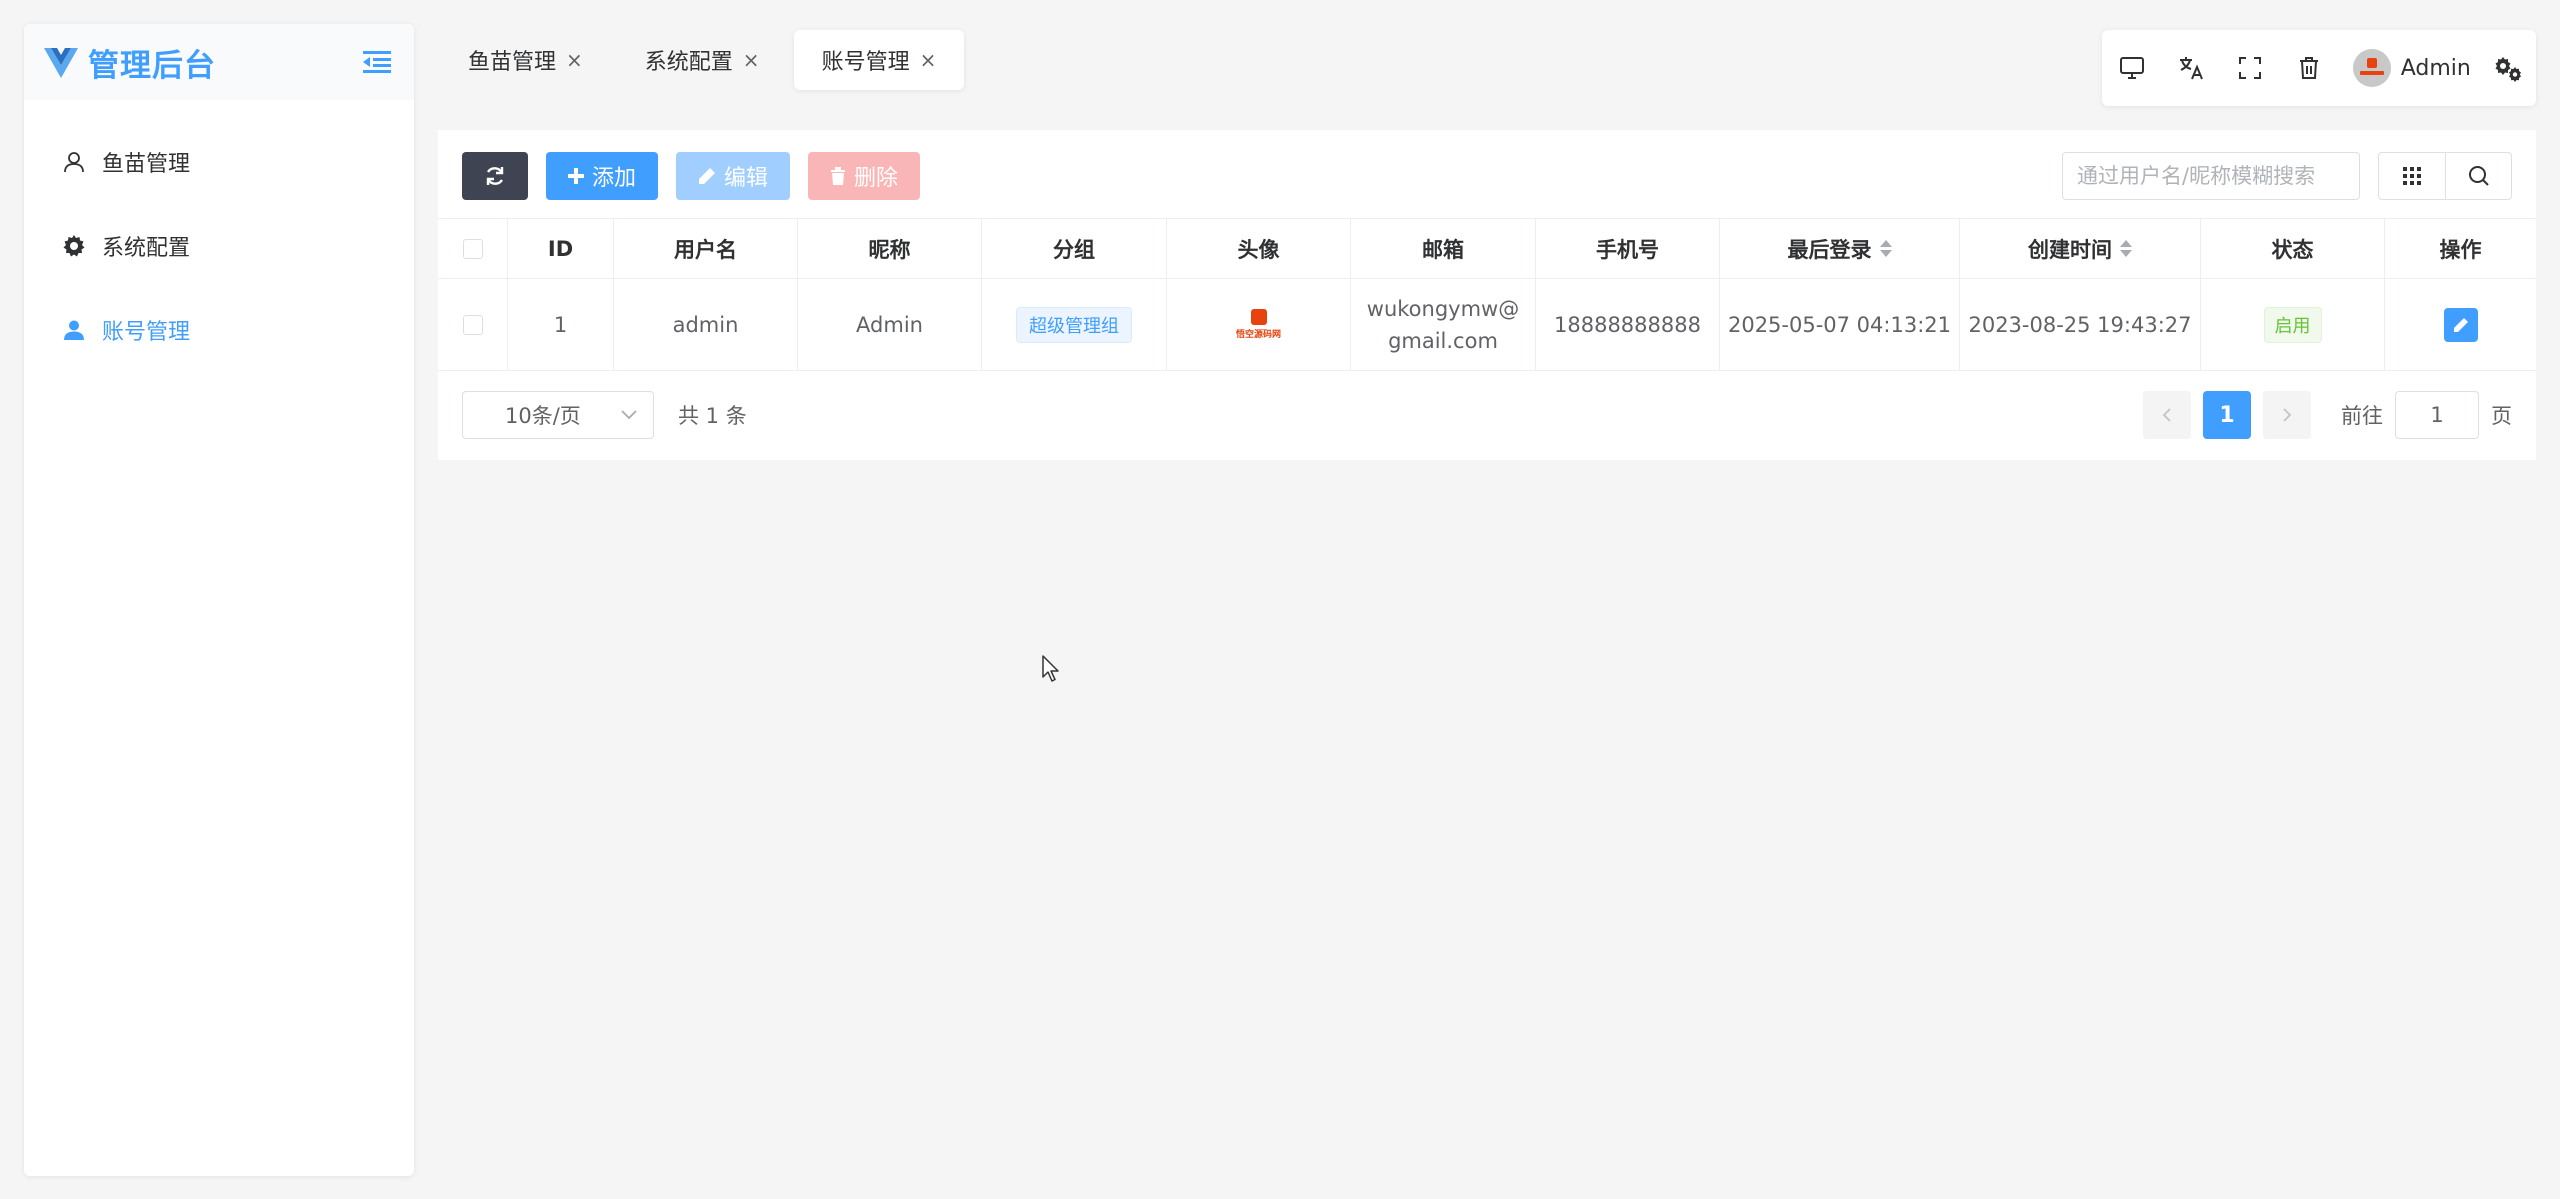 This screenshot has width=2560, height=1199. Describe the element at coordinates (706, 248) in the screenshot. I see `col-username: 用户名` at that location.